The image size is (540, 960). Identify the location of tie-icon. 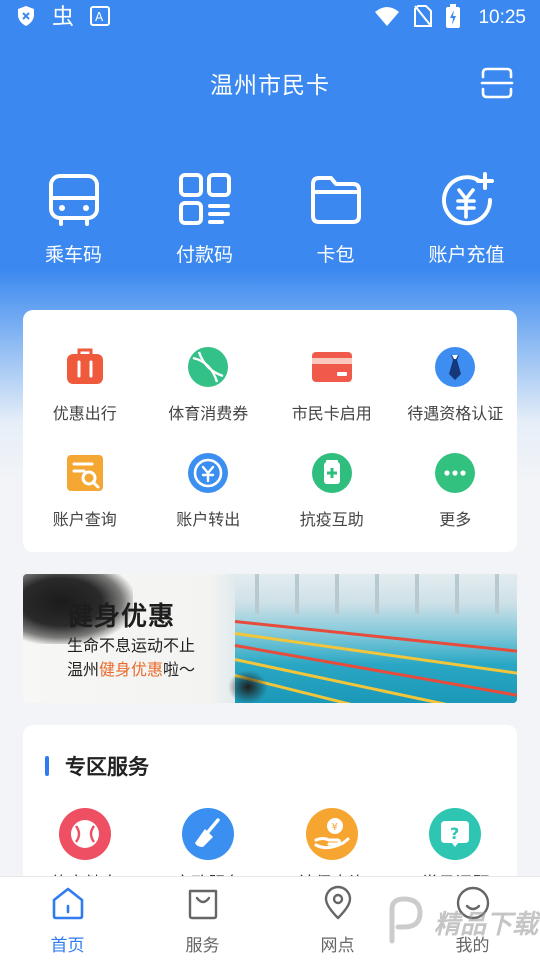
(455, 367).